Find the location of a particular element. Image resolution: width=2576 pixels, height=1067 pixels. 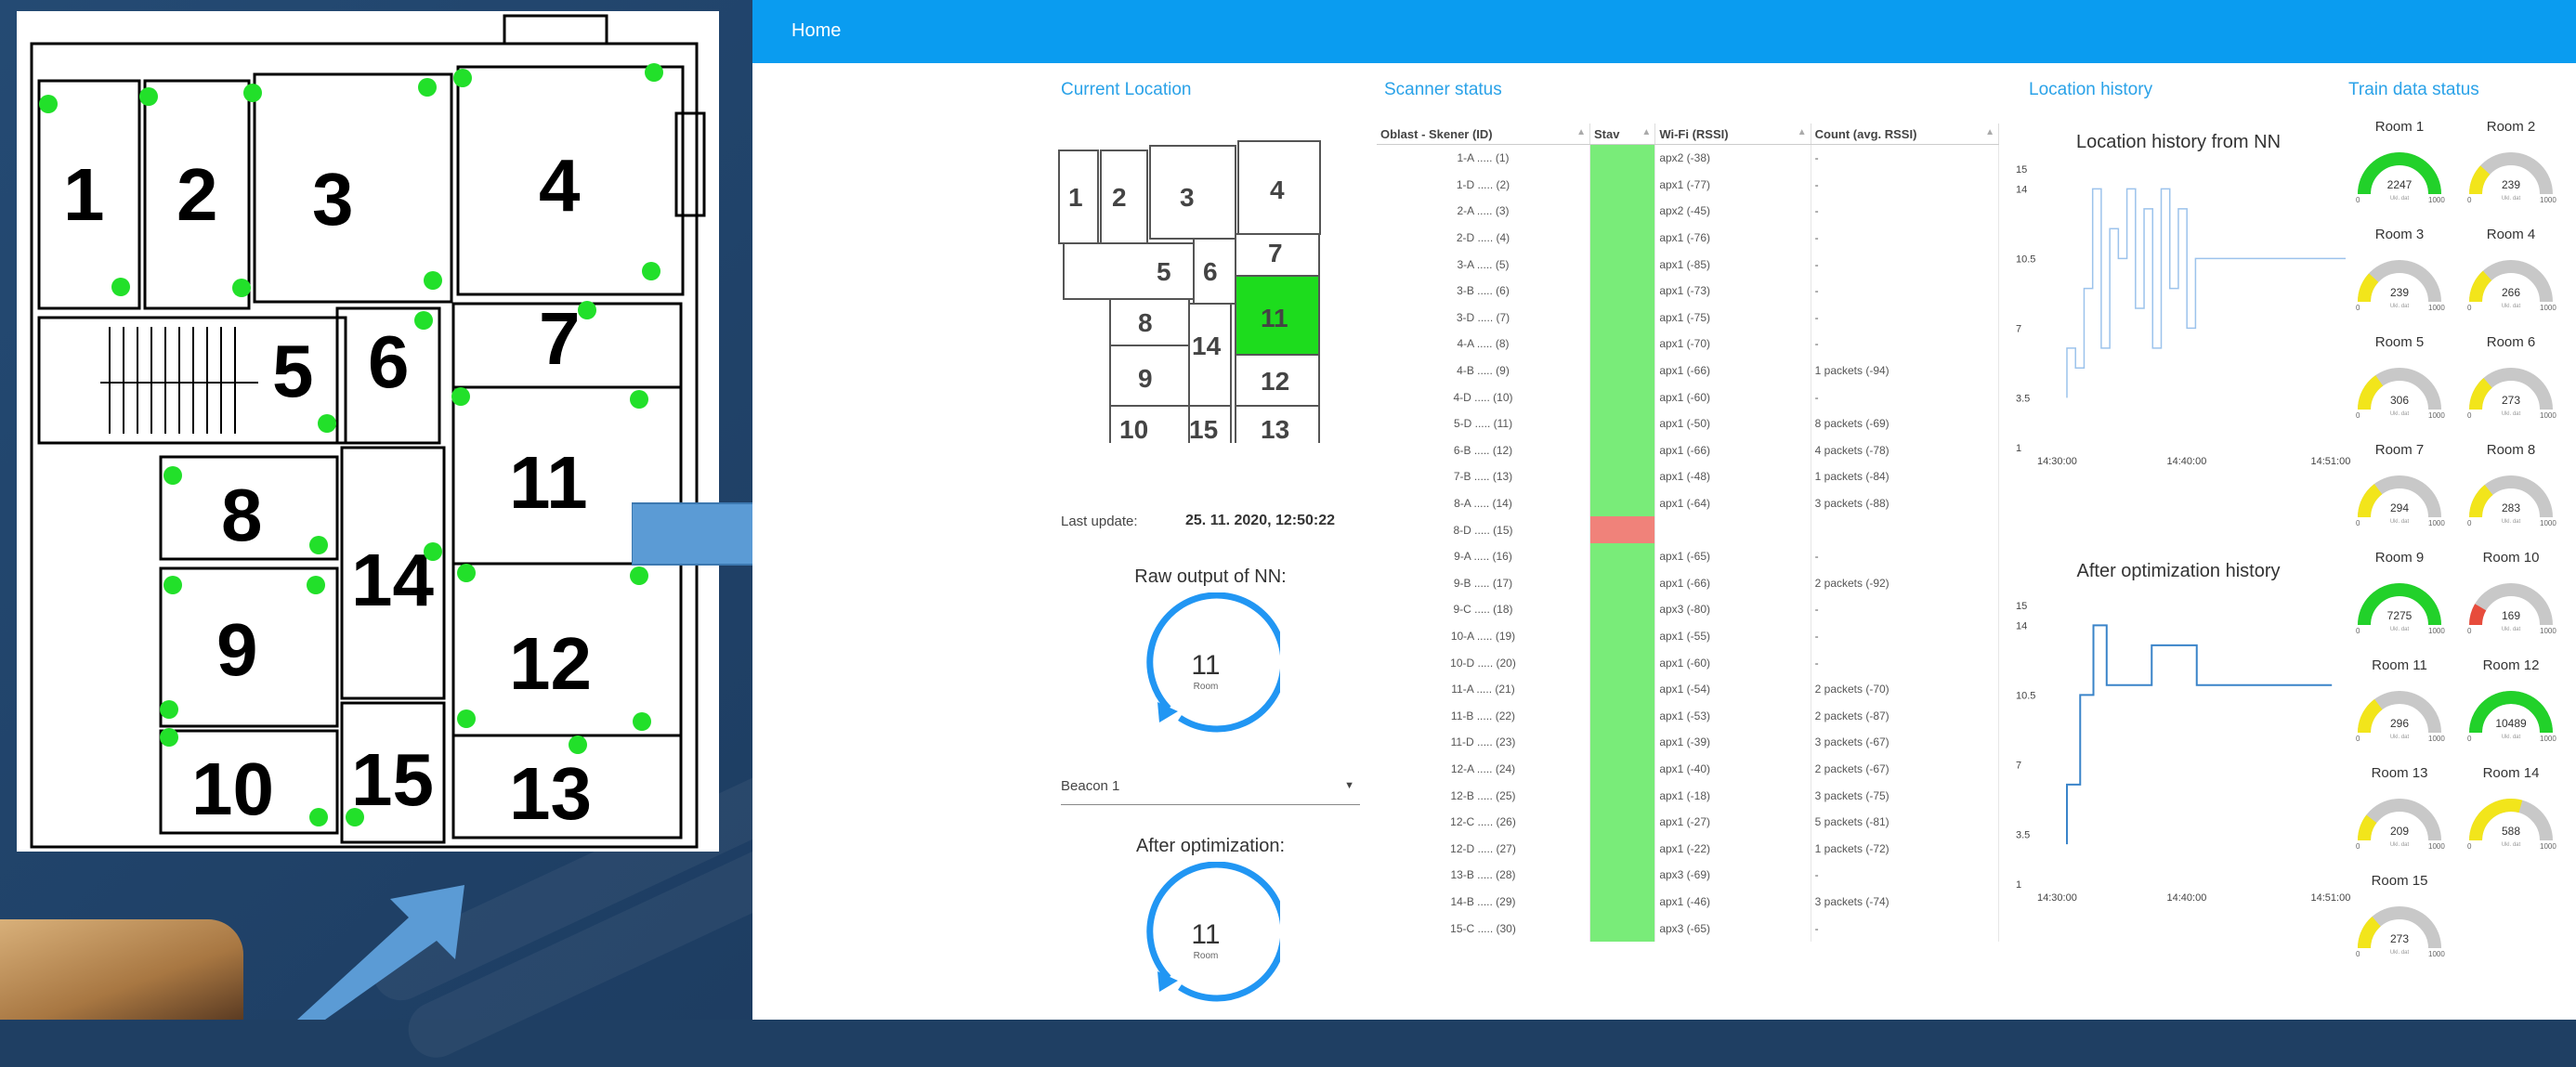

room-label: 8 is located at coordinates (242, 515).